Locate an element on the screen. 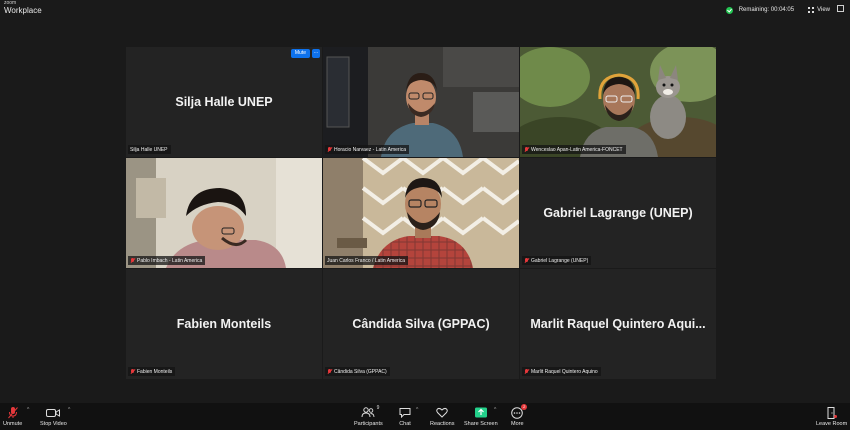 This screenshot has height=430, width=850. participant-name-large: Cândida Silva (GPPAC) is located at coordinates (421, 324).